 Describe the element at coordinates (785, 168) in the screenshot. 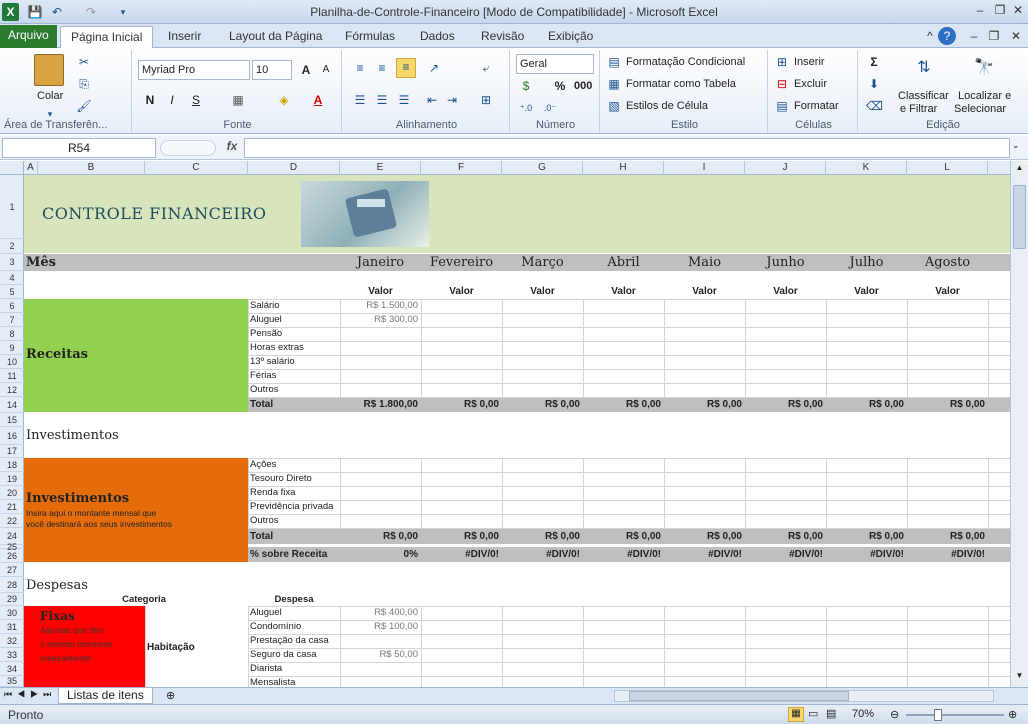

I see `column-header: J` at that location.